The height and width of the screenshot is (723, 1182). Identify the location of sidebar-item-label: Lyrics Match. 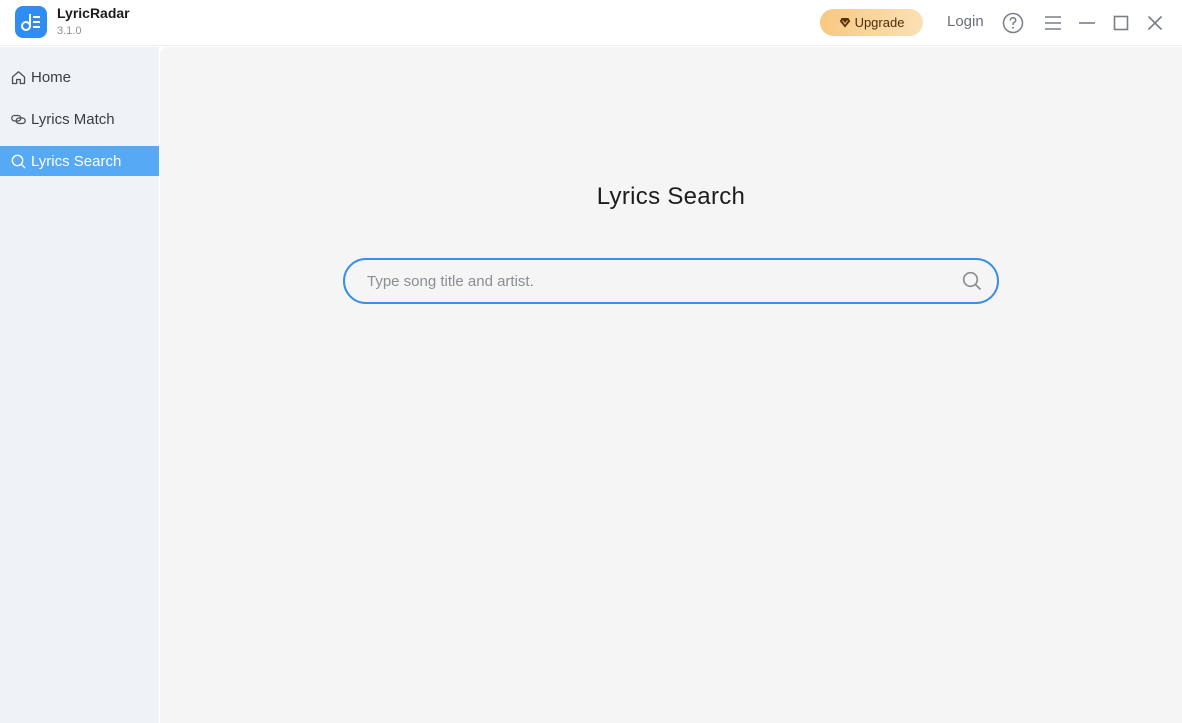
(73, 119).